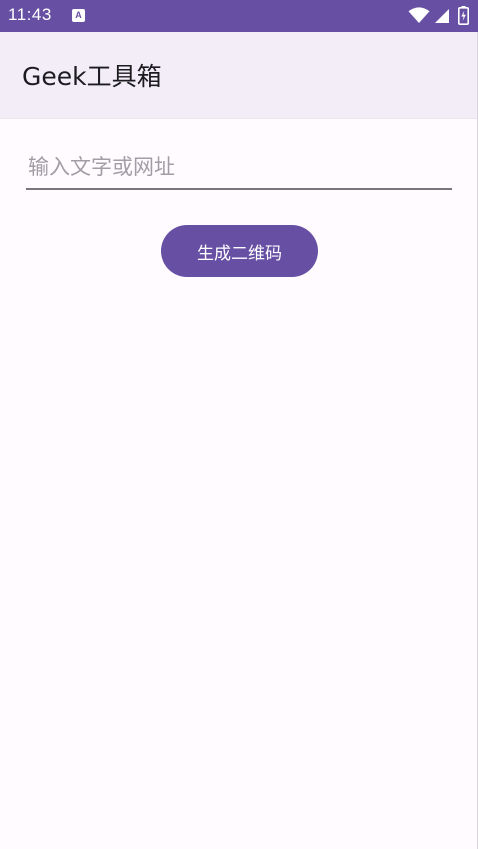 Image resolution: width=478 pixels, height=849 pixels. What do you see at coordinates (30, 14) in the screenshot?
I see `status-time: 11:43` at bounding box center [30, 14].